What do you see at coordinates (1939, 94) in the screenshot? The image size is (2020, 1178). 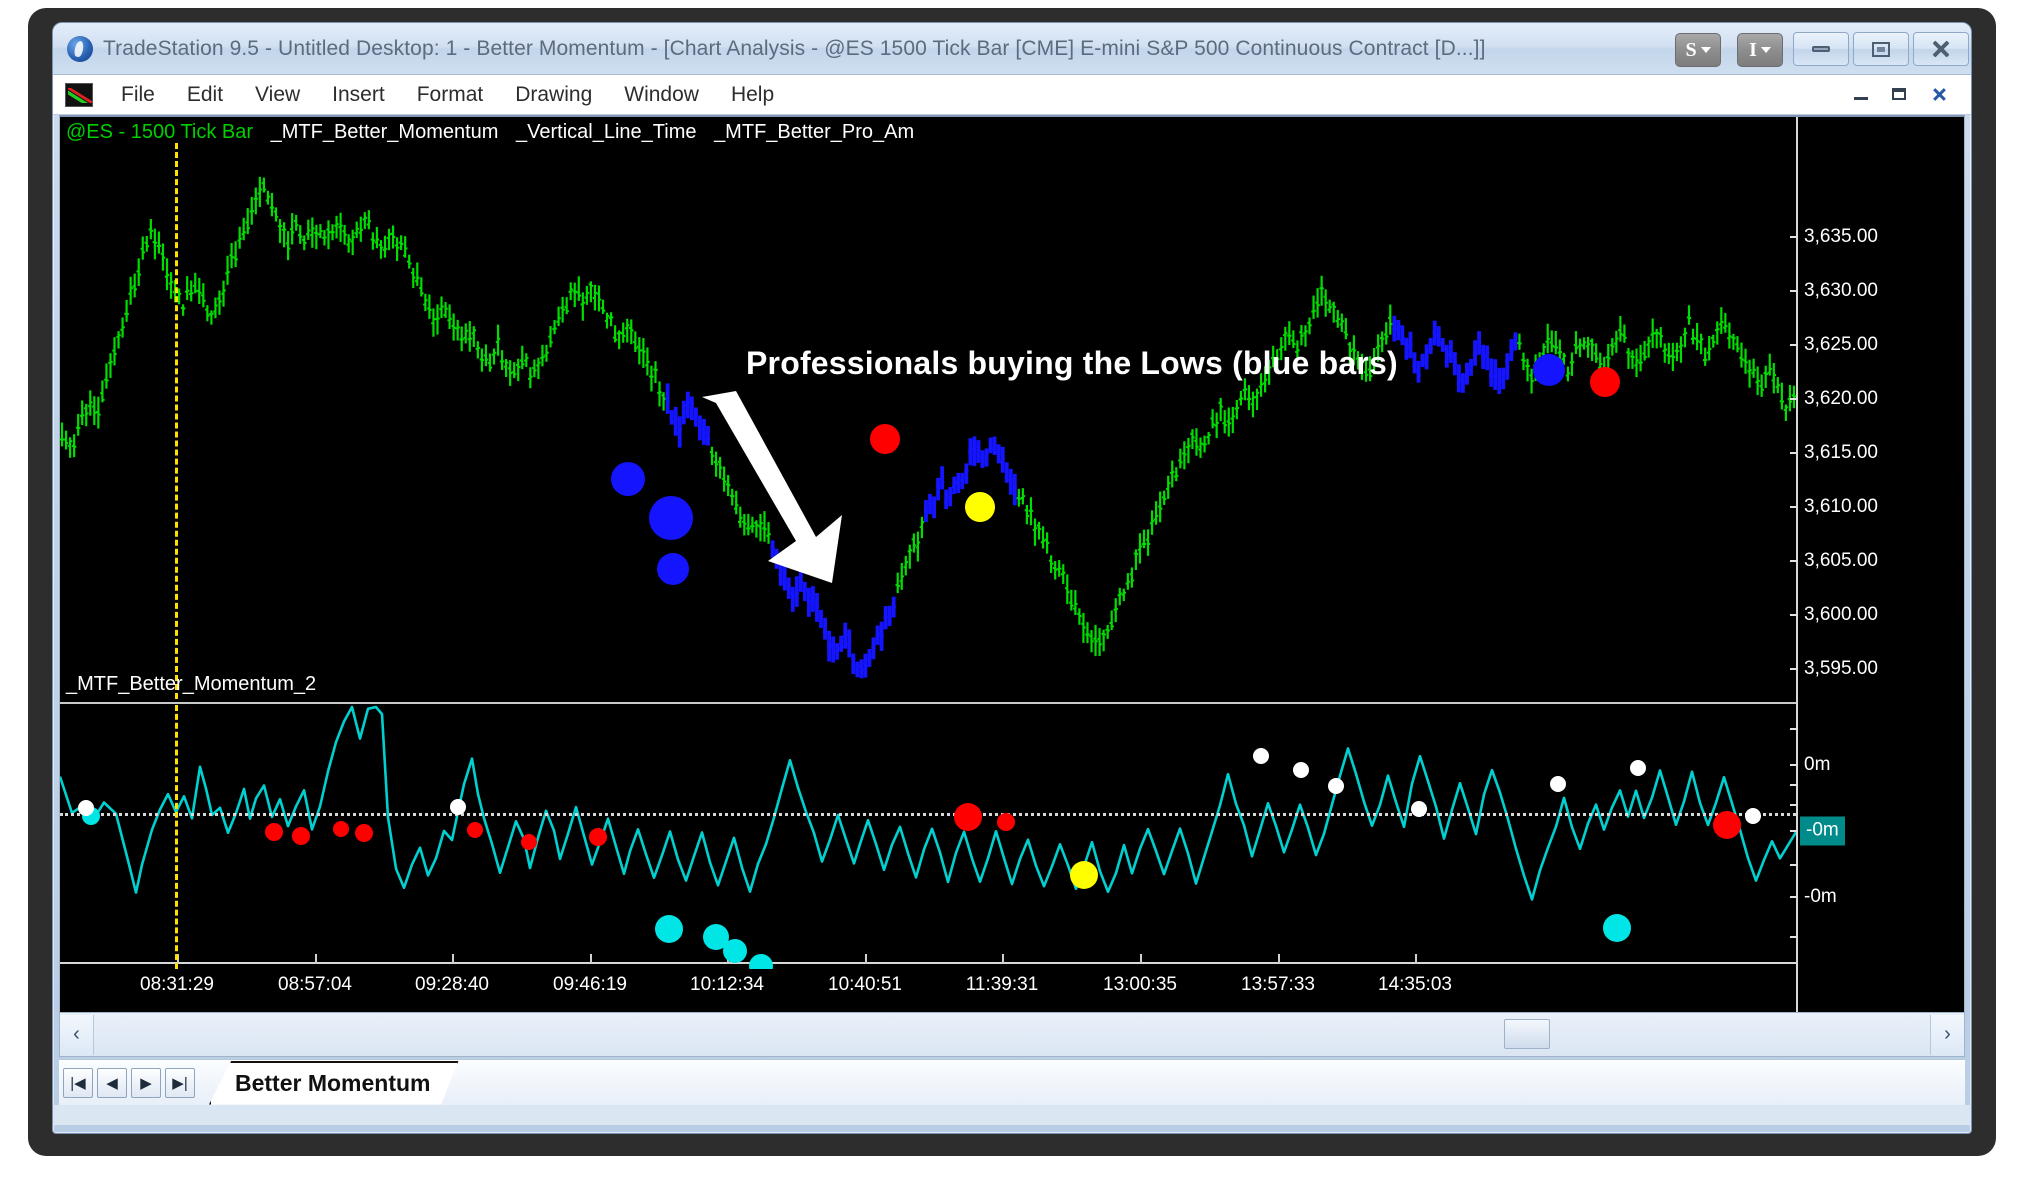 I see `document-close-button` at bounding box center [1939, 94].